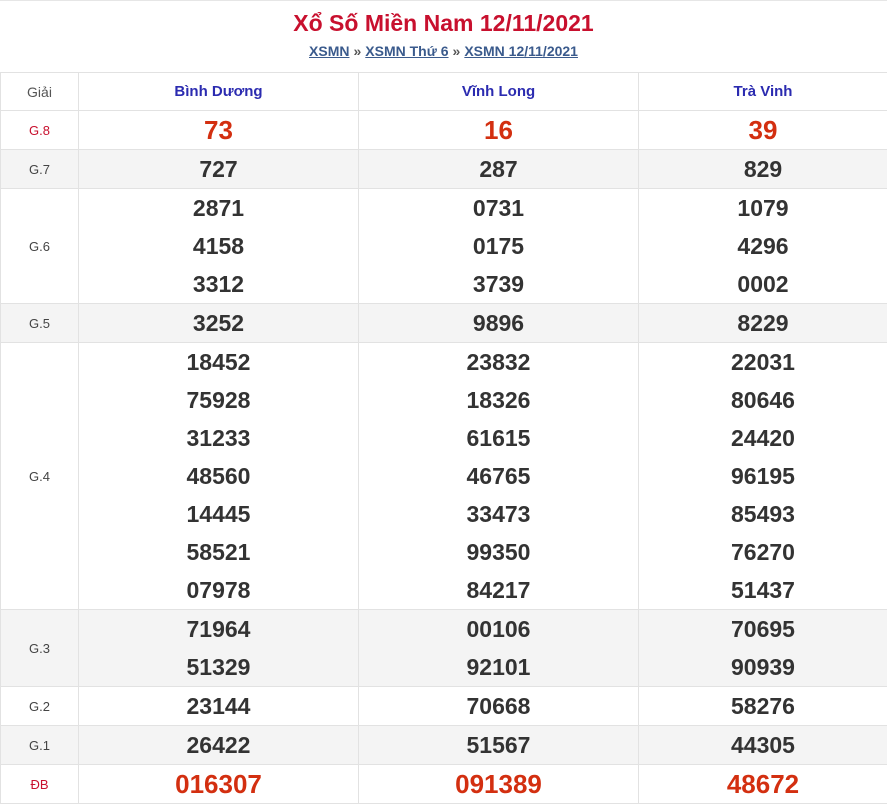 The image size is (887, 804). What do you see at coordinates (40, 246) in the screenshot?
I see `prize-label: G.6` at bounding box center [40, 246].